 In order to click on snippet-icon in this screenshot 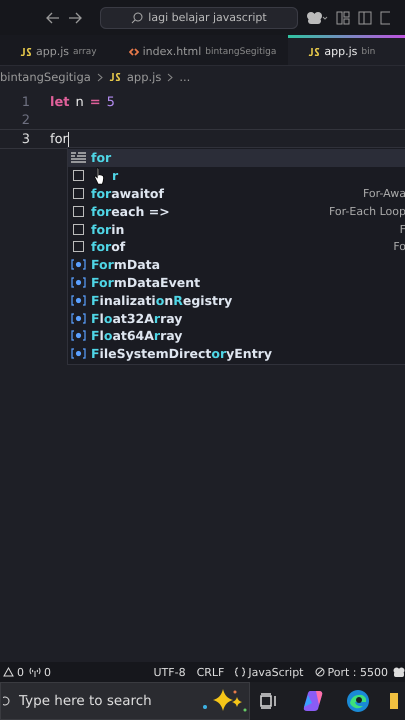, I will do `click(78, 158)`.